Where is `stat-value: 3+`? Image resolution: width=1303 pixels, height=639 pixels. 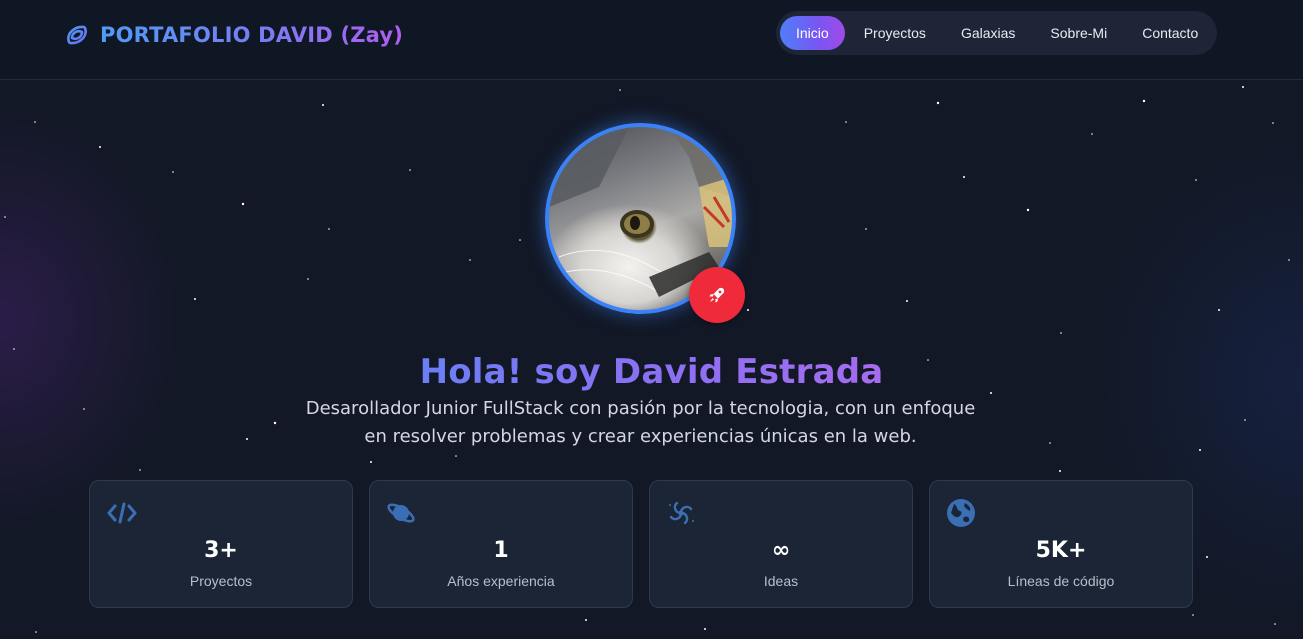
stat-value: 3+ is located at coordinates (221, 550).